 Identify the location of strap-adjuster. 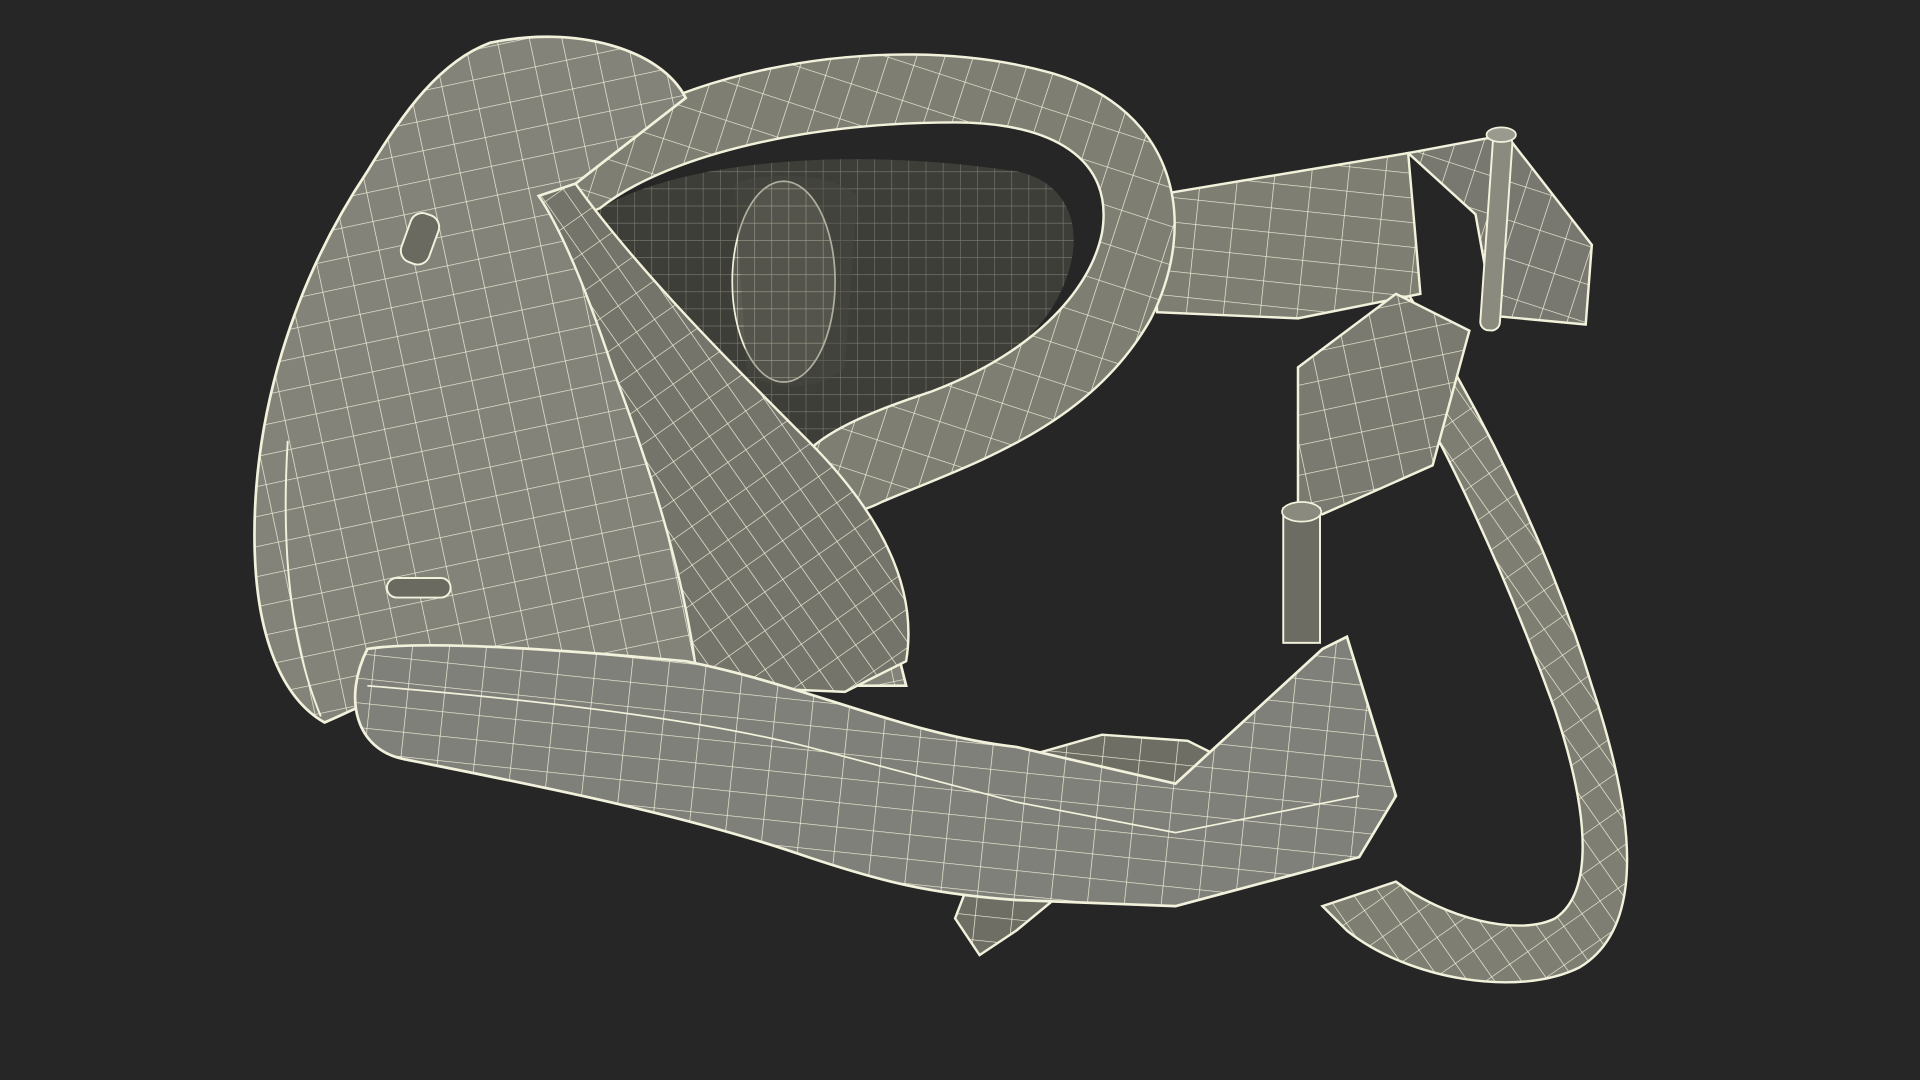
(1499, 229).